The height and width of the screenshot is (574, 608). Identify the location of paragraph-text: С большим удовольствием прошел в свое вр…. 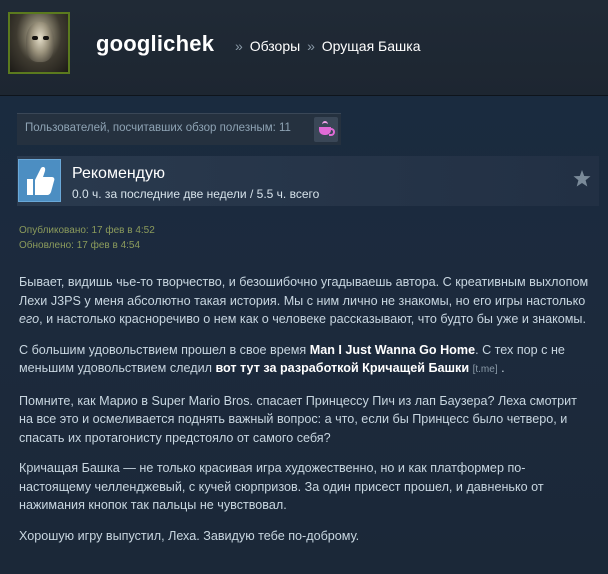
(164, 349).